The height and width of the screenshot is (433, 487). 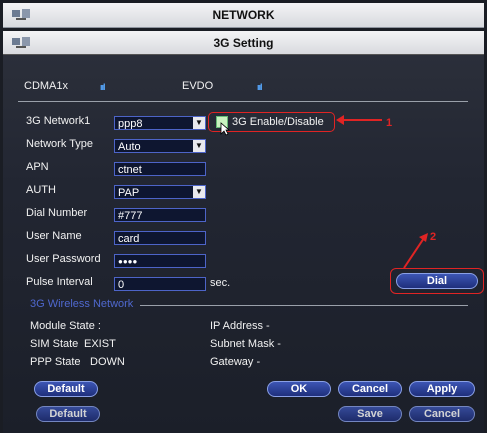 What do you see at coordinates (160, 261) in the screenshot?
I see `user-password-input: ●●●●` at bounding box center [160, 261].